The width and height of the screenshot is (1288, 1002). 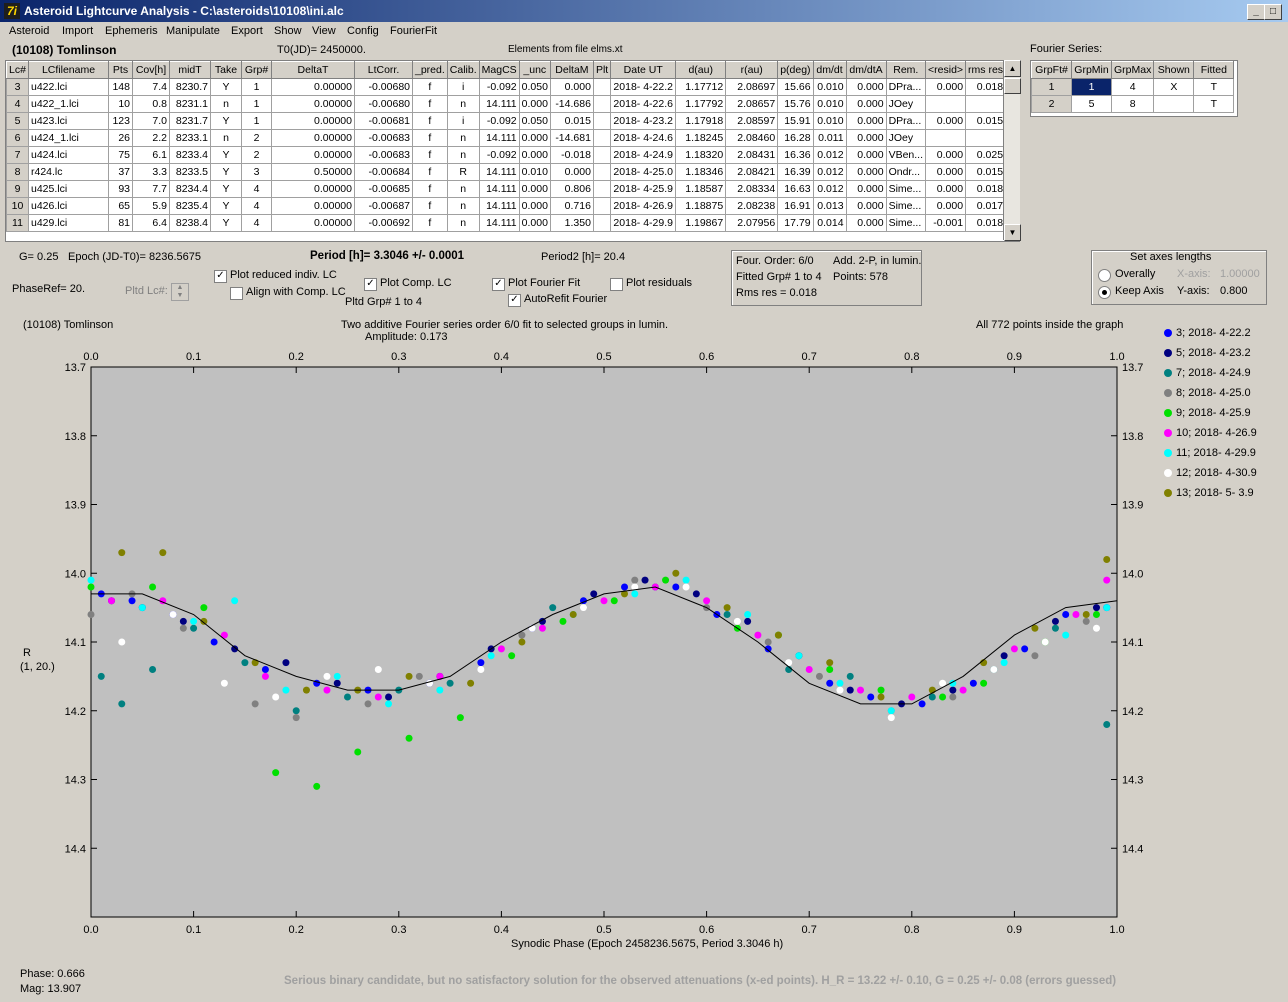 What do you see at coordinates (190, 138) in the screenshot?
I see `table-cell: 8233.1` at bounding box center [190, 138].